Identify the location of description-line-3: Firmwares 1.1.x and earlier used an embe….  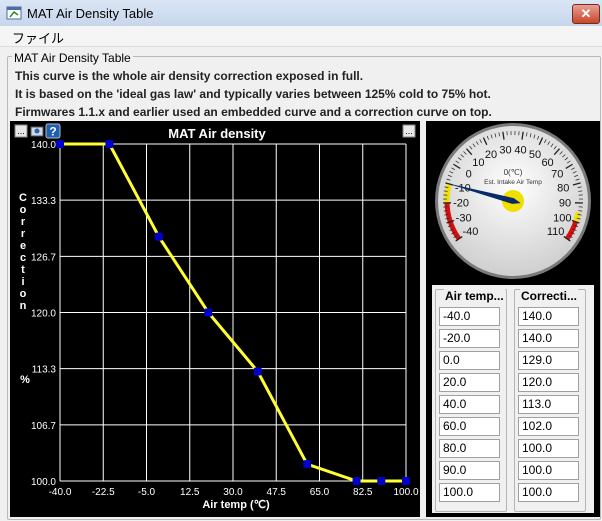
(253, 112).